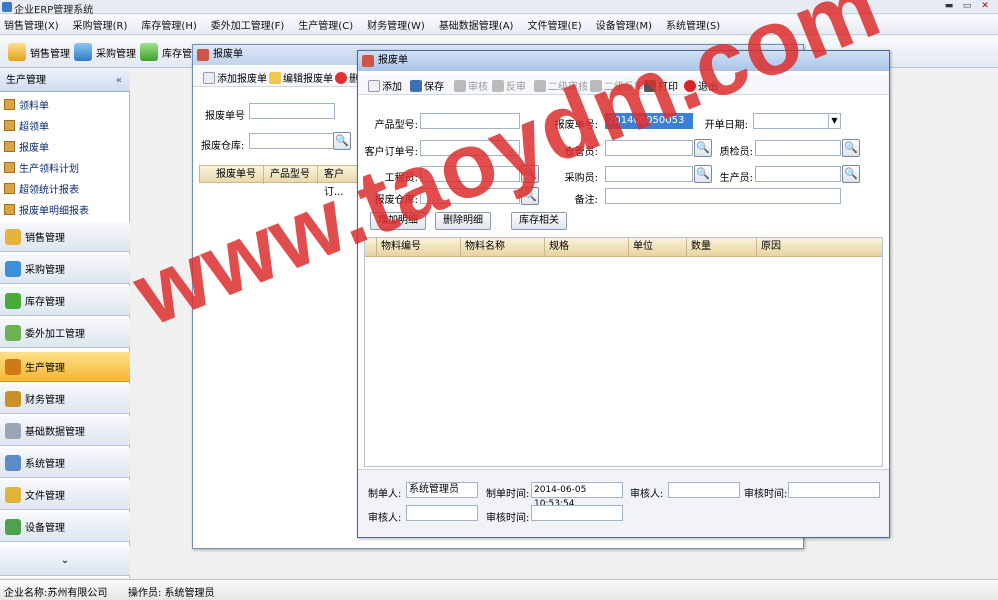 This screenshot has width=998, height=600. What do you see at coordinates (248, 24) in the screenshot?
I see `menu-outsource: 委外加工管理(F)` at bounding box center [248, 24].